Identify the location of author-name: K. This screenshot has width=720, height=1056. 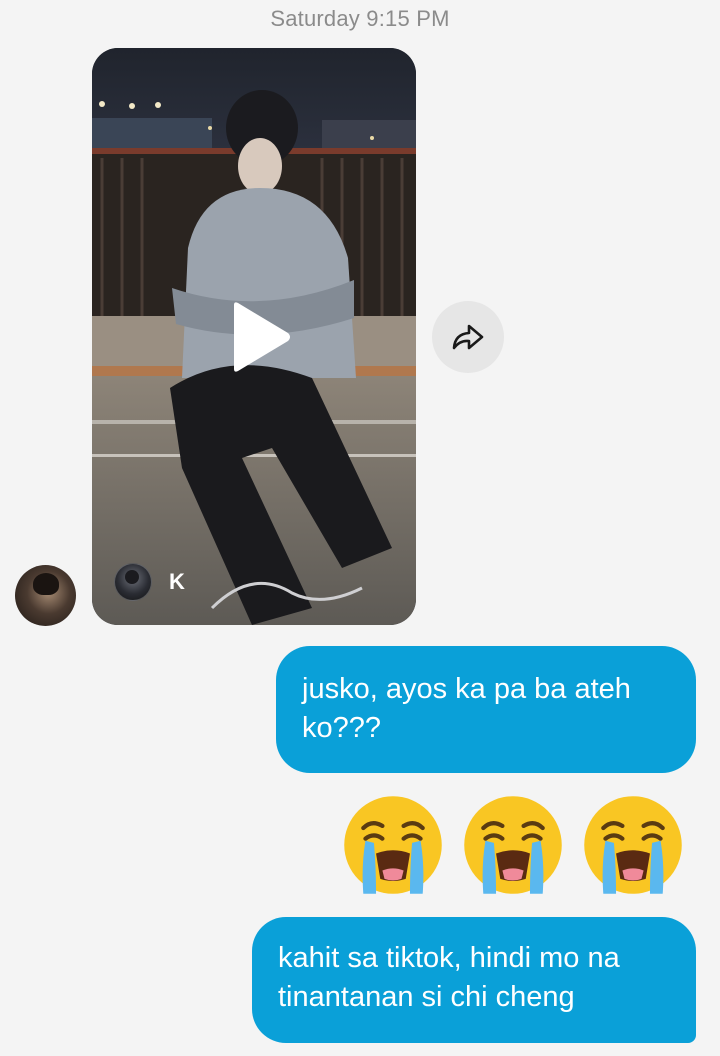
(177, 581).